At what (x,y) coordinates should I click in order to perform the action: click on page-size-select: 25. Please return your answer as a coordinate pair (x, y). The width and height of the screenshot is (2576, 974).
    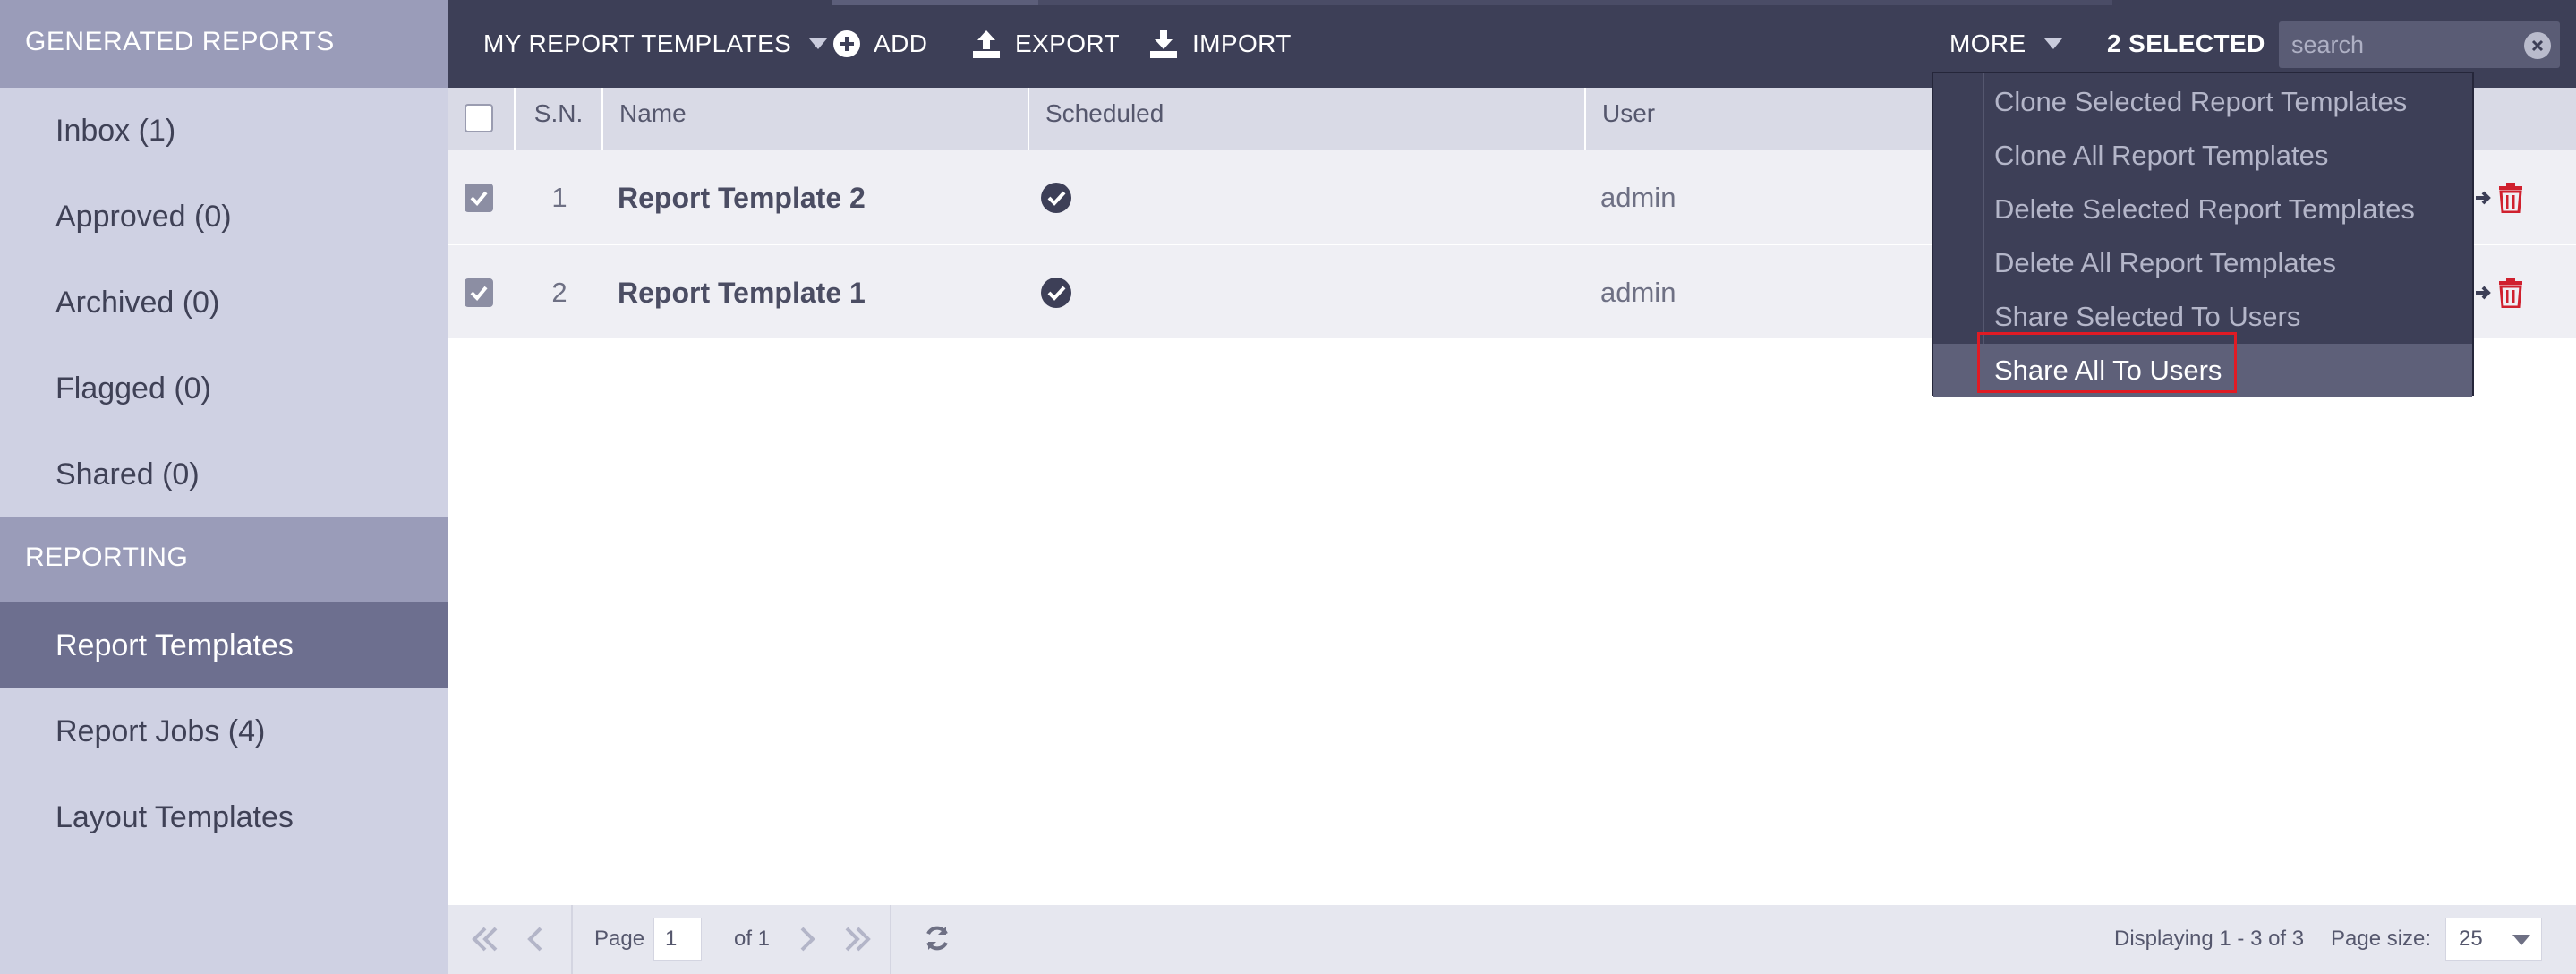
    Looking at the image, I should click on (2493, 939).